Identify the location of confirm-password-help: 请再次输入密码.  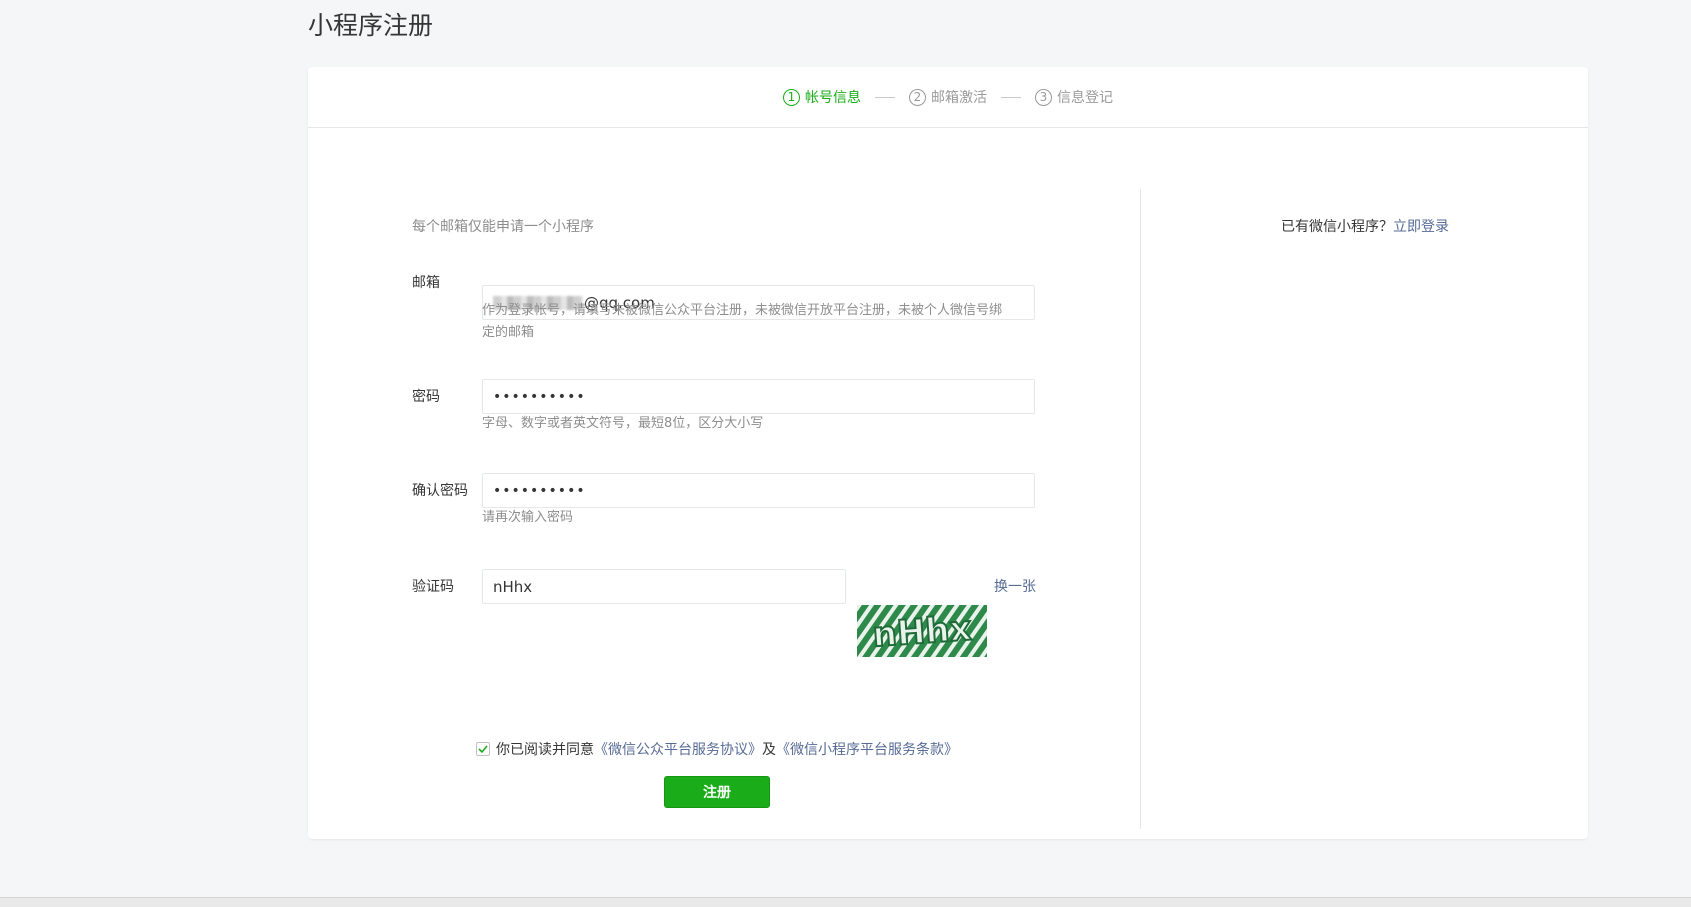
(528, 517).